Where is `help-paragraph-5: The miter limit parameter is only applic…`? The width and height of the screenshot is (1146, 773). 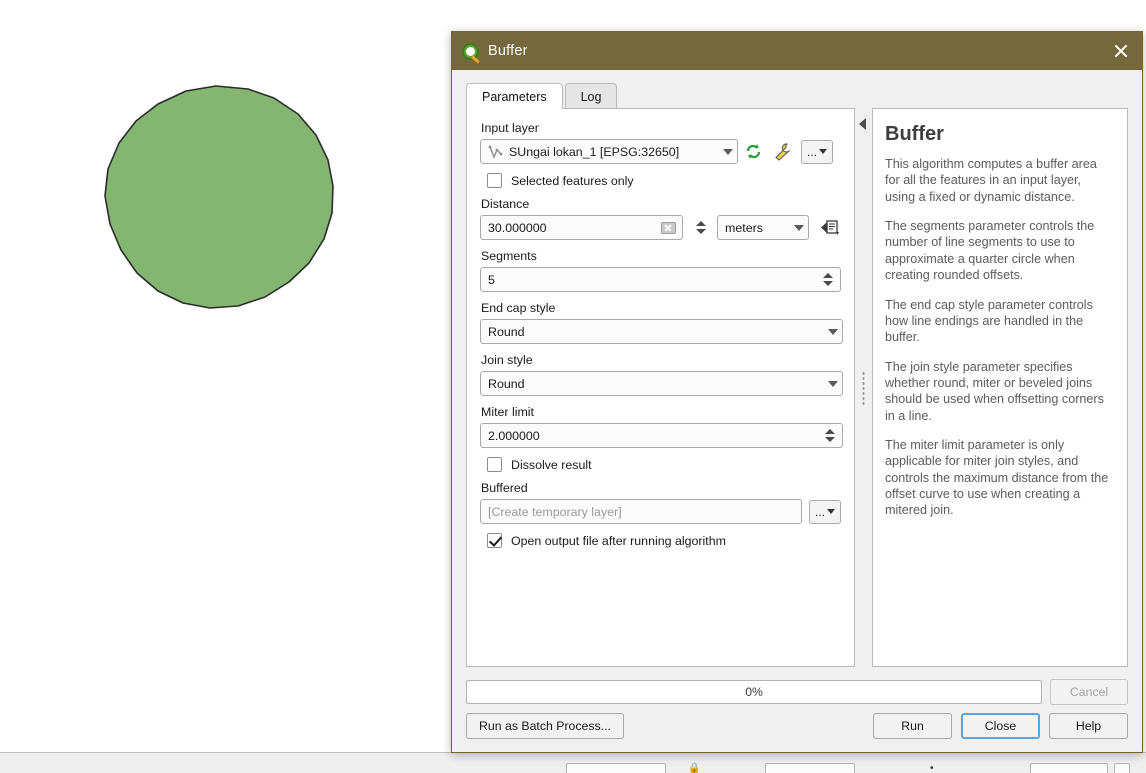
help-paragraph-5: The miter limit parameter is only applic… is located at coordinates (997, 478).